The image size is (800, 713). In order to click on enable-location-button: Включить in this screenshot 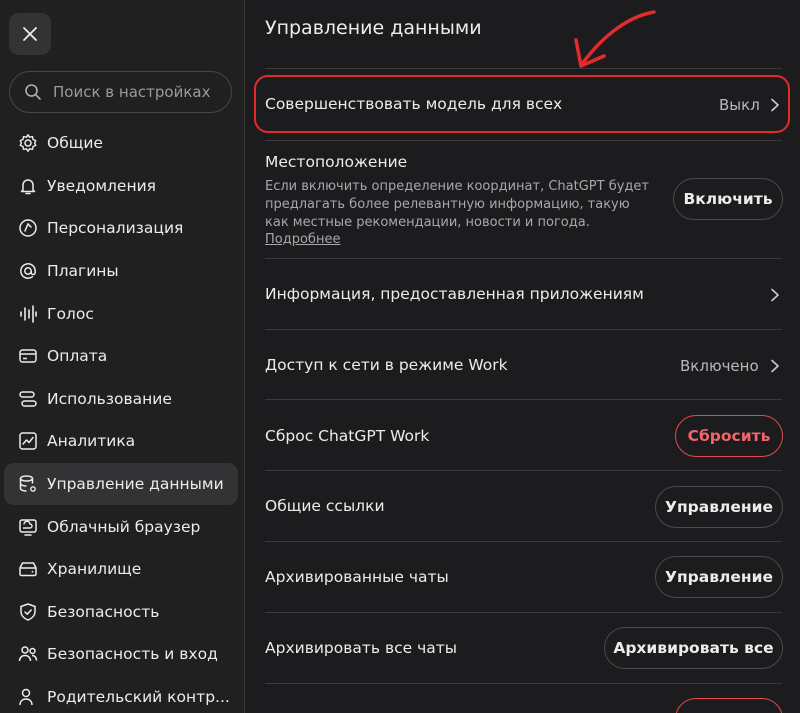, I will do `click(728, 199)`.